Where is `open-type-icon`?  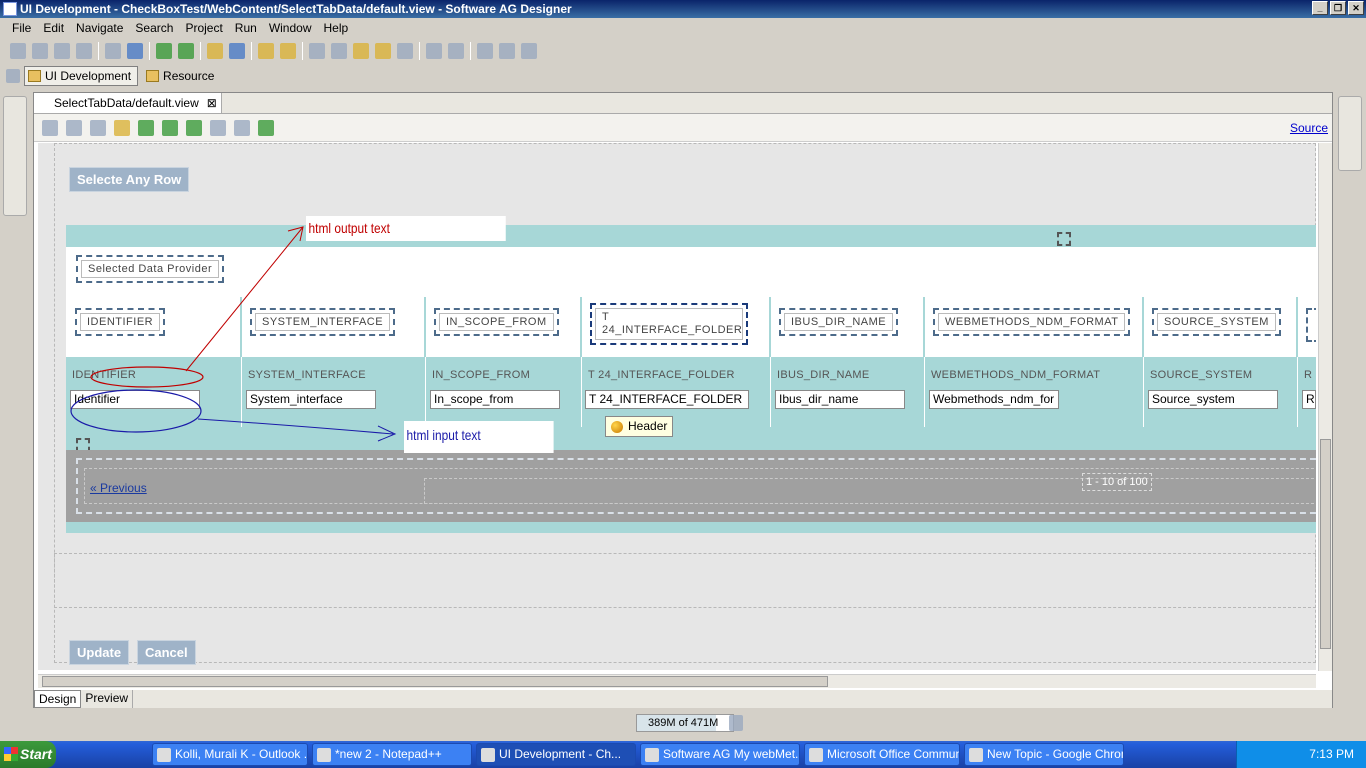 open-type-icon is located at coordinates (266, 51).